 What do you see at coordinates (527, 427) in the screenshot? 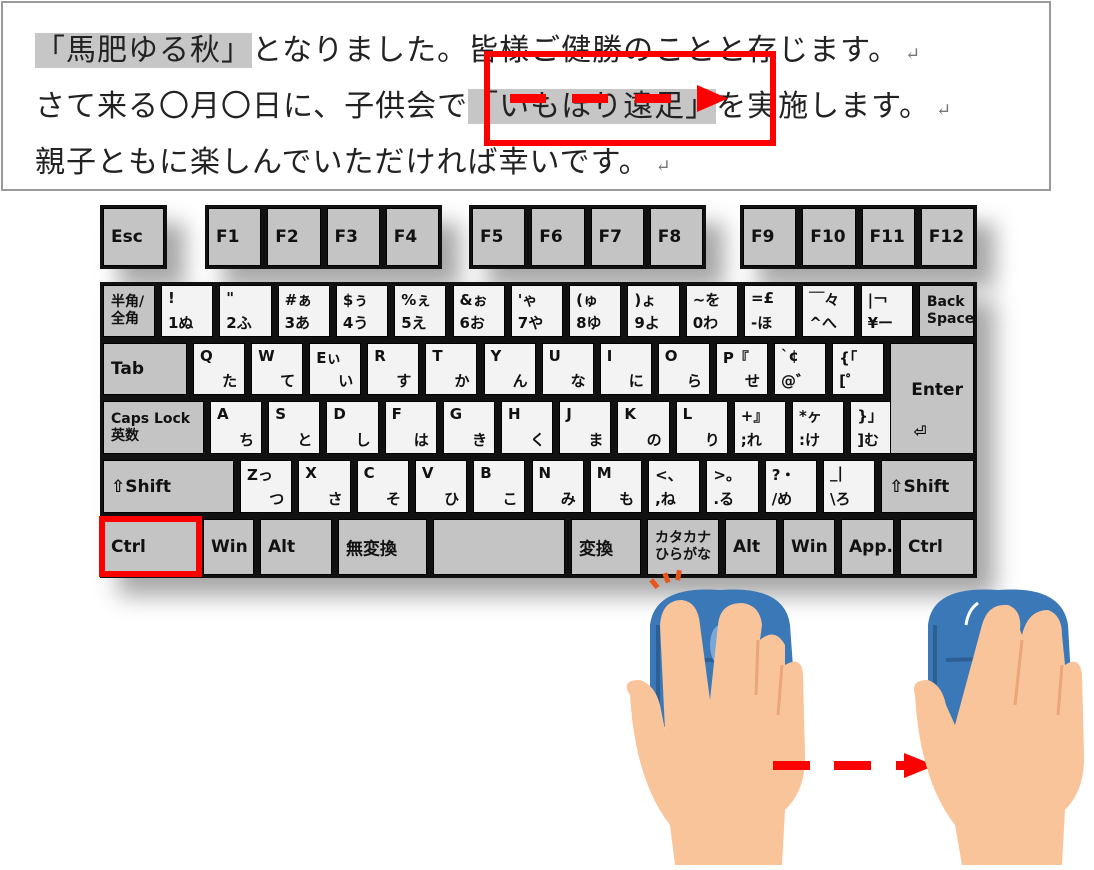
I see `key-letter: Hく` at bounding box center [527, 427].